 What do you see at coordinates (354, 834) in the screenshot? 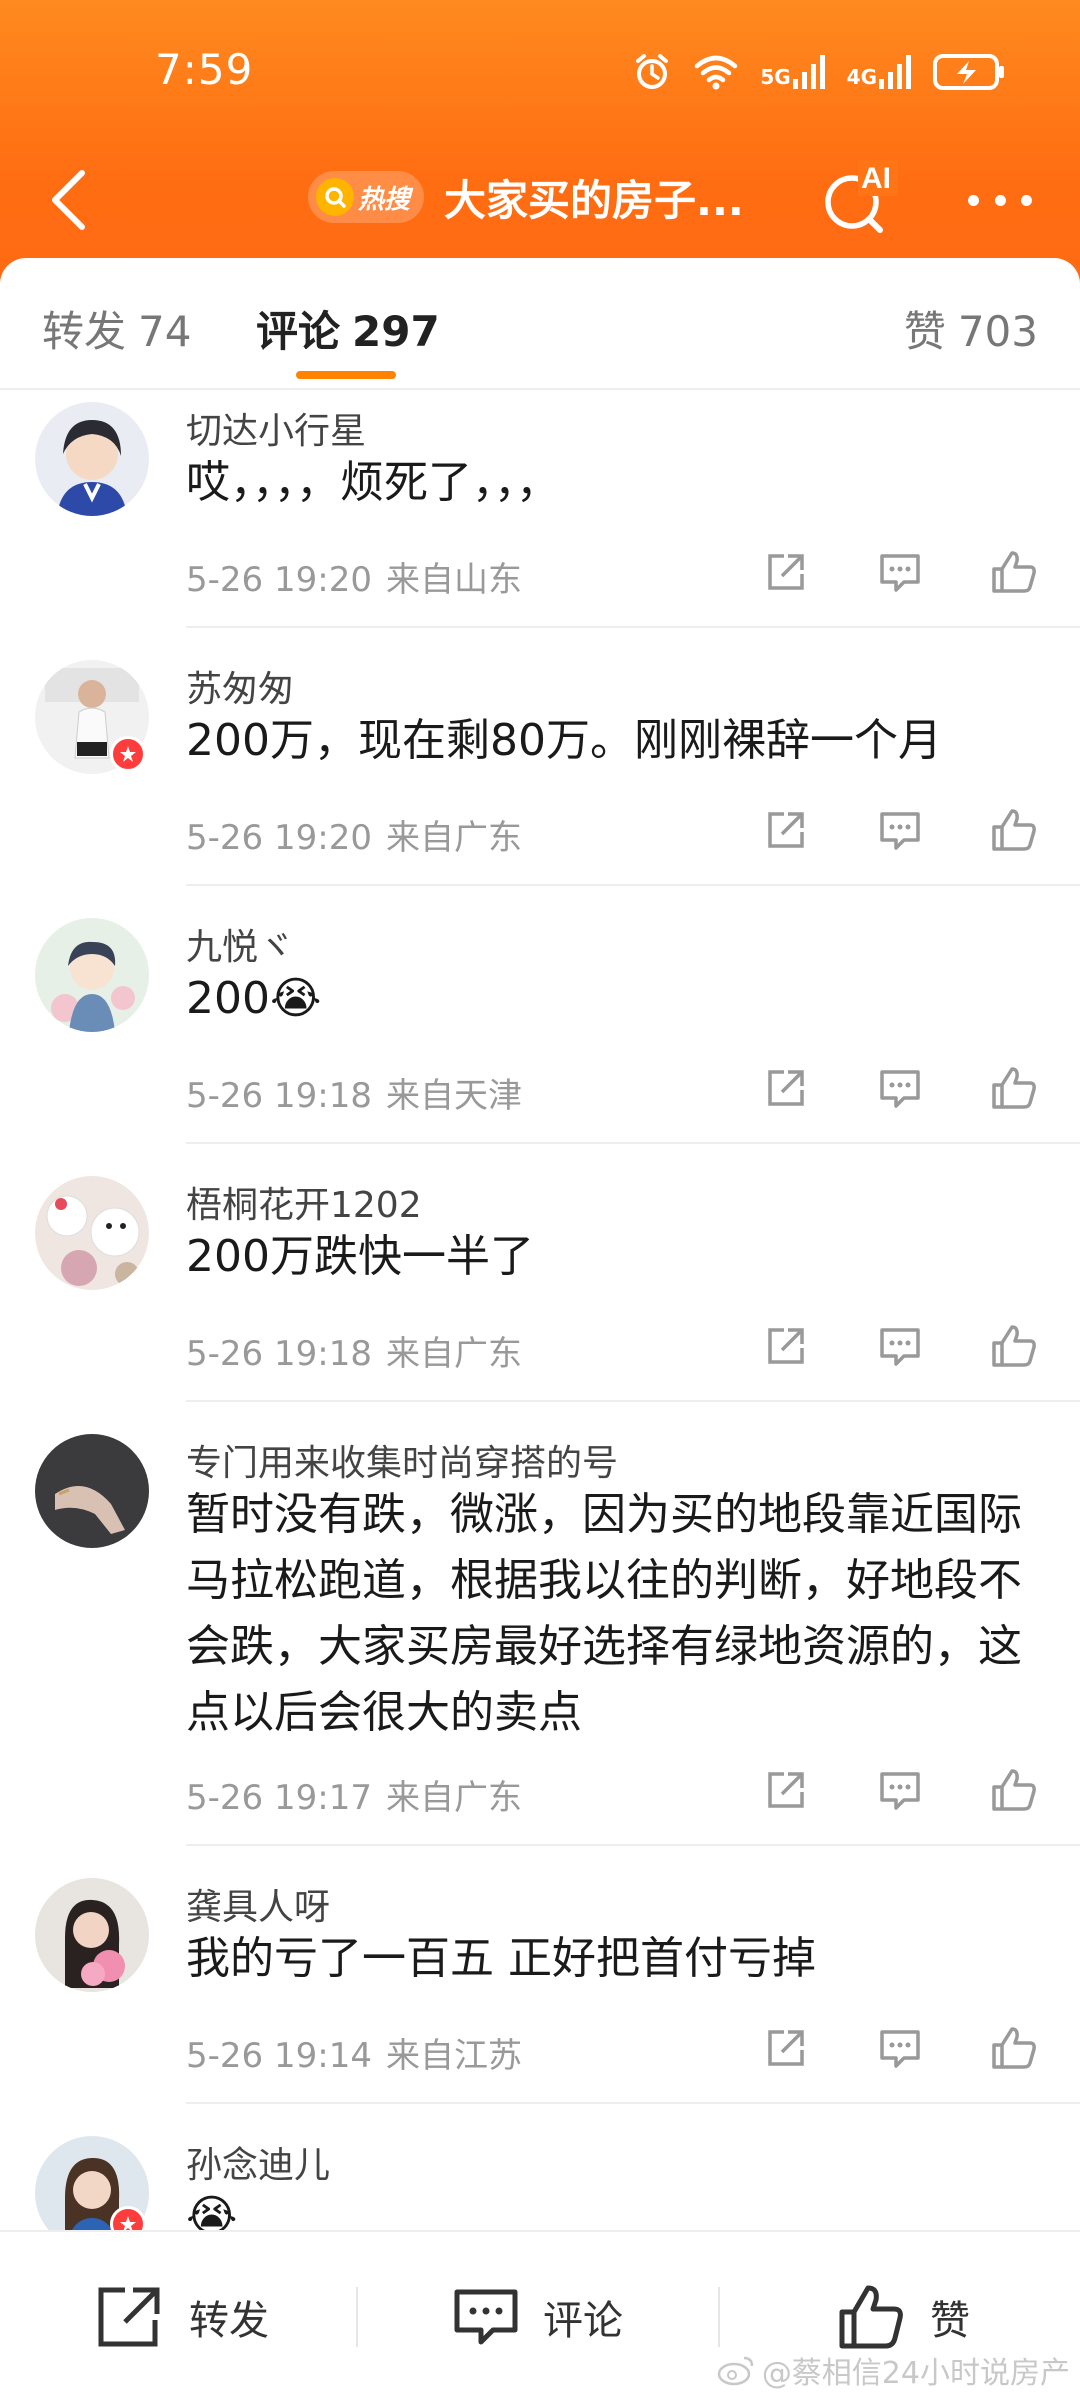
I see `comment-meta: 5-26 19:20 来自广东` at bounding box center [354, 834].